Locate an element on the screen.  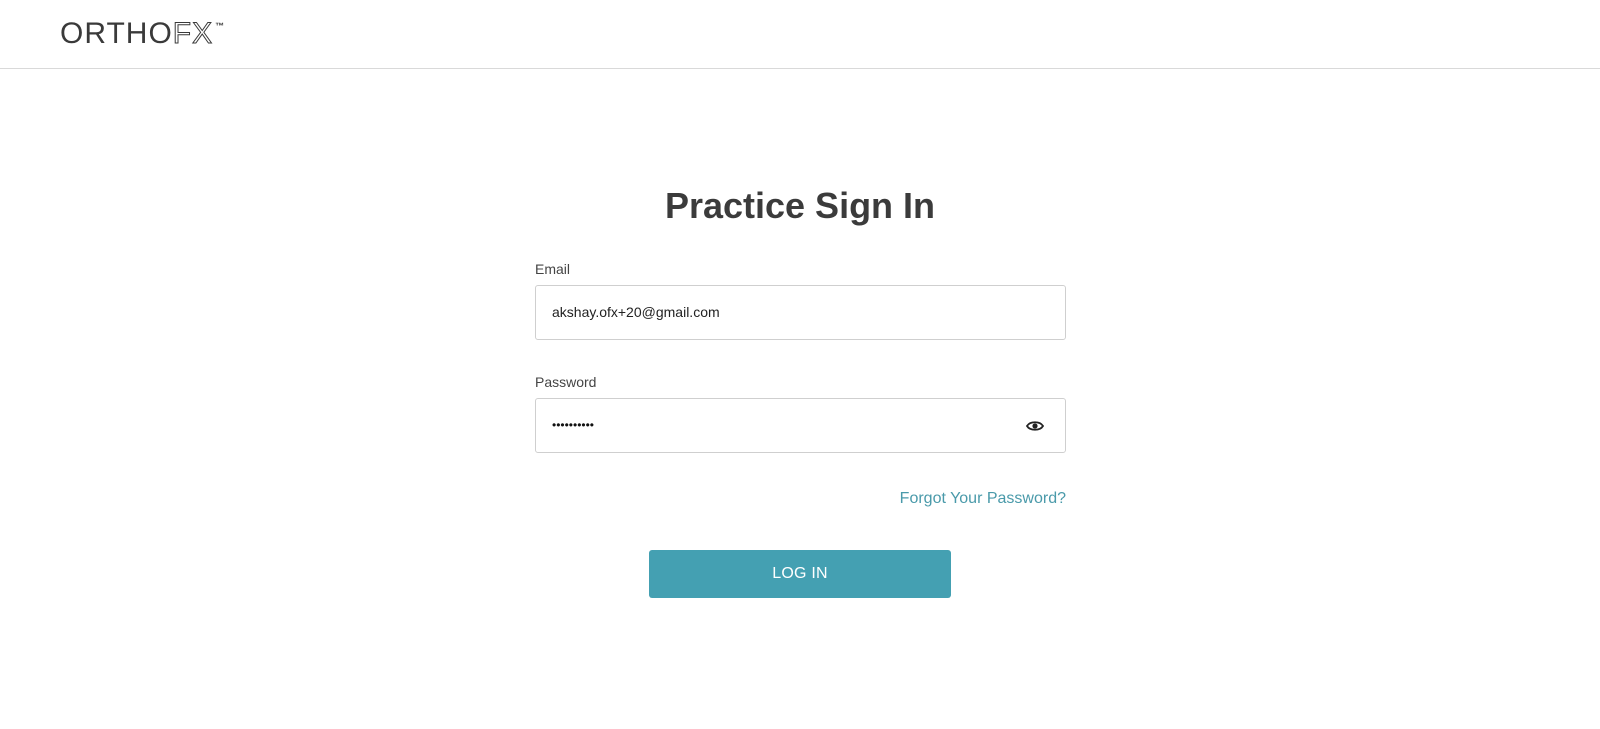
password-label: Password is located at coordinates (566, 382).